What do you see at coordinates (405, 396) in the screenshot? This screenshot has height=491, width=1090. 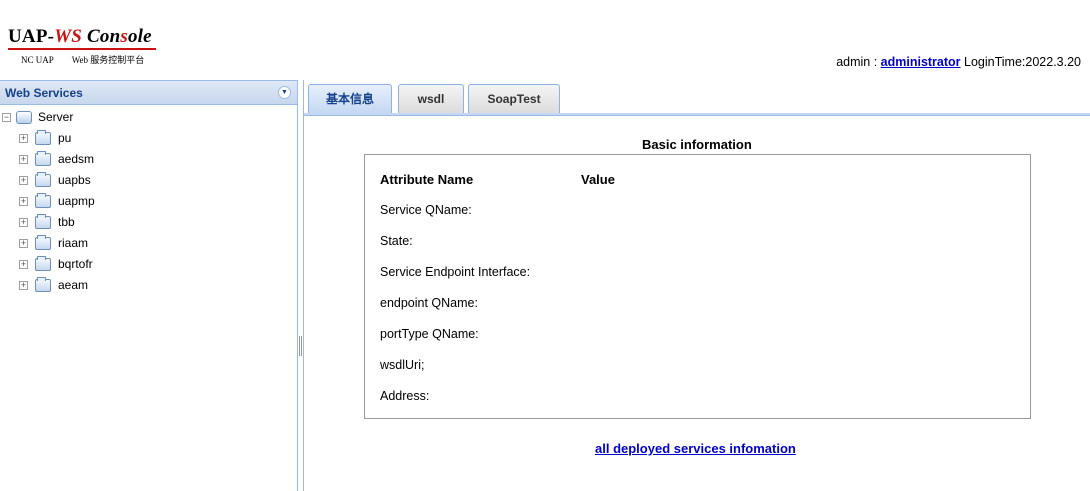 I see `attr-address: Address:` at bounding box center [405, 396].